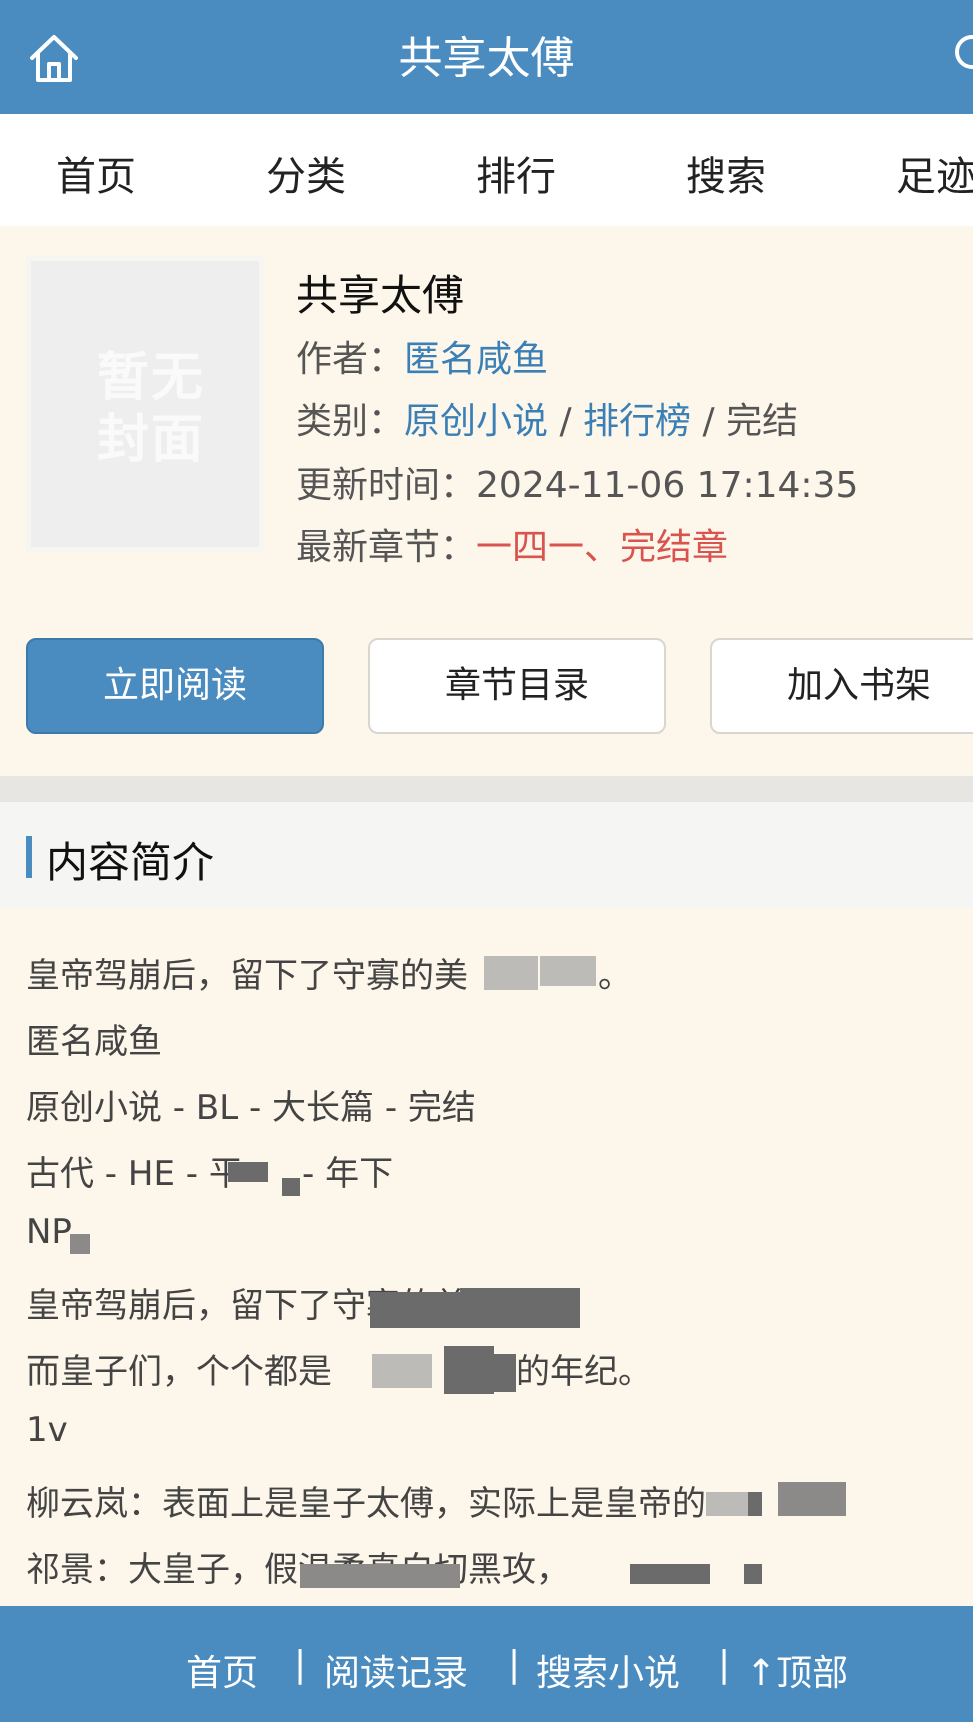  Describe the element at coordinates (602, 547) in the screenshot. I see `latest-chapter-link: 一四一、完结章` at that location.